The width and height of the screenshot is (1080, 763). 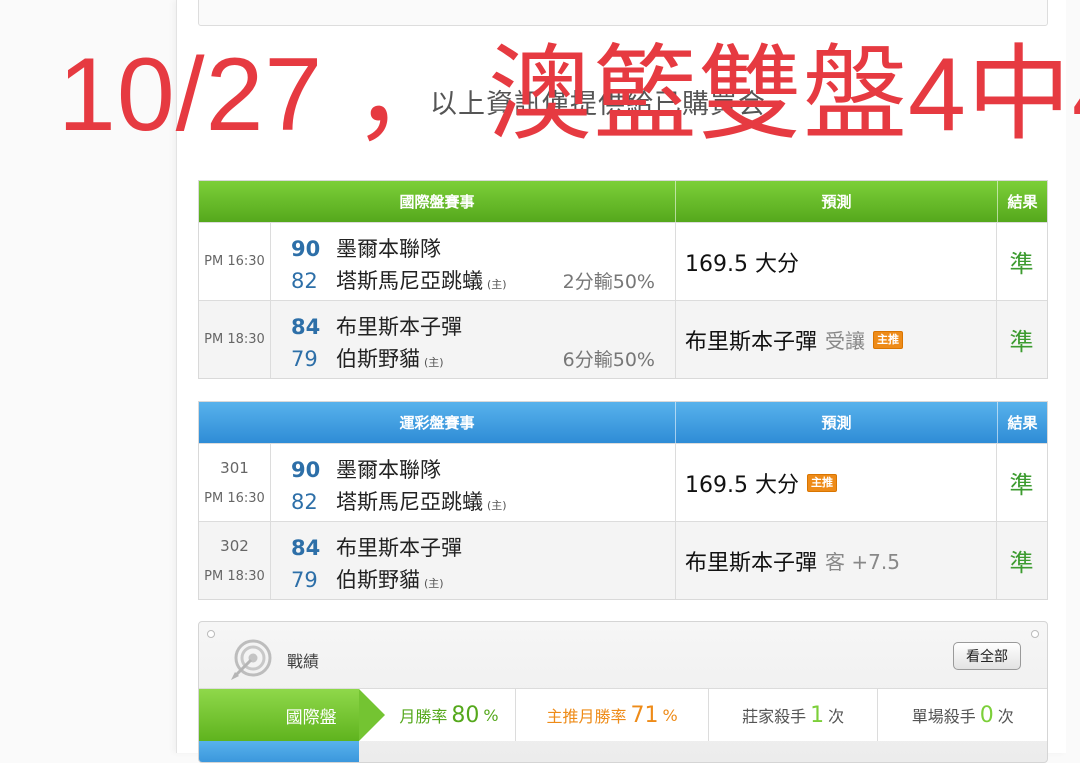 What do you see at coordinates (423, 716) in the screenshot?
I see `stat-label: 月勝率` at bounding box center [423, 716].